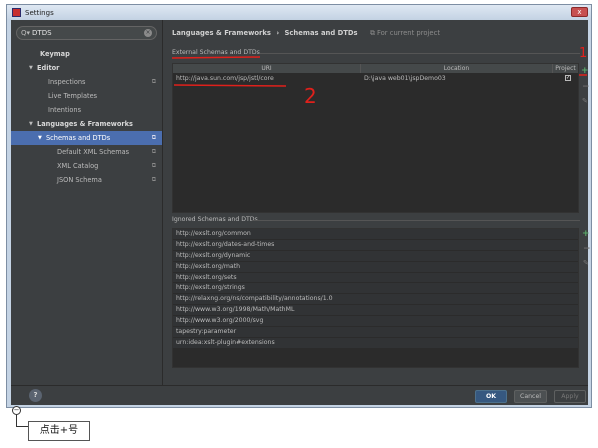 This screenshot has width=598, height=448. I want to click on sidebar-item-json-schema: JSON Schema ⧉, so click(86, 180).